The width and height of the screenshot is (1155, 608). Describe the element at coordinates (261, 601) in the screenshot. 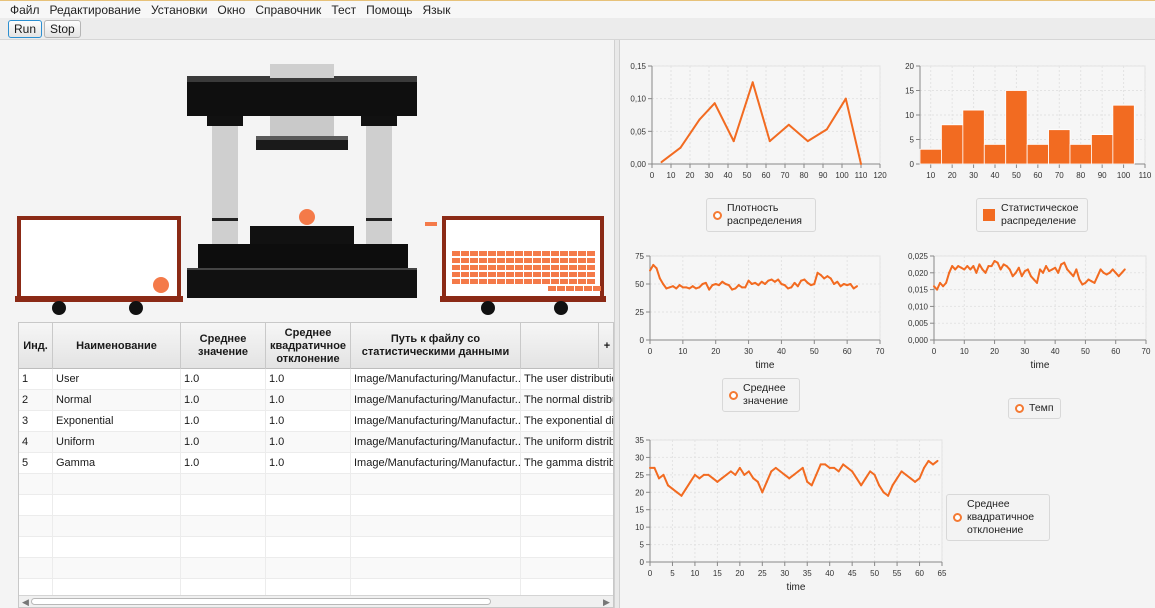

I see `scroll-thumb` at that location.